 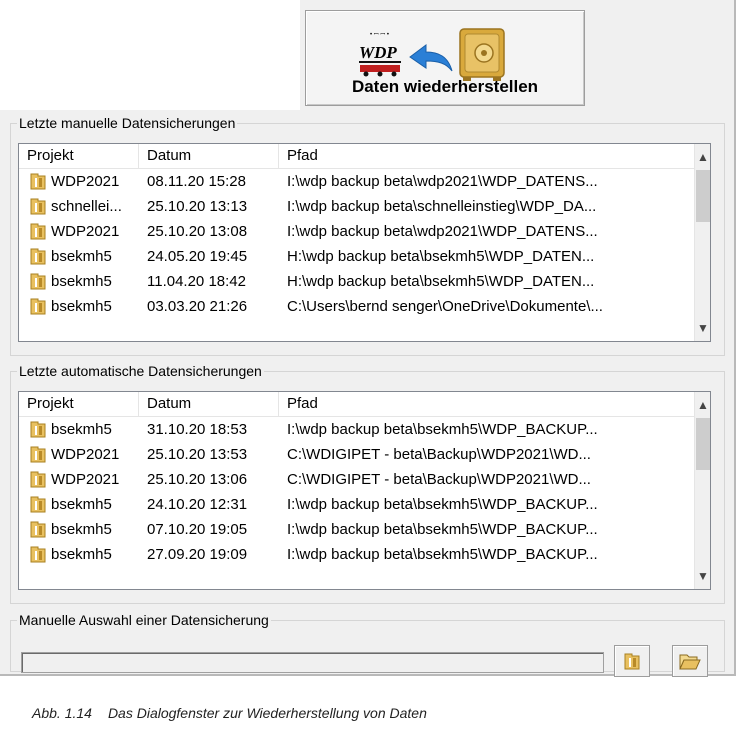 I want to click on cell-datum: 25.10.20 13:06, so click(x=197, y=479).